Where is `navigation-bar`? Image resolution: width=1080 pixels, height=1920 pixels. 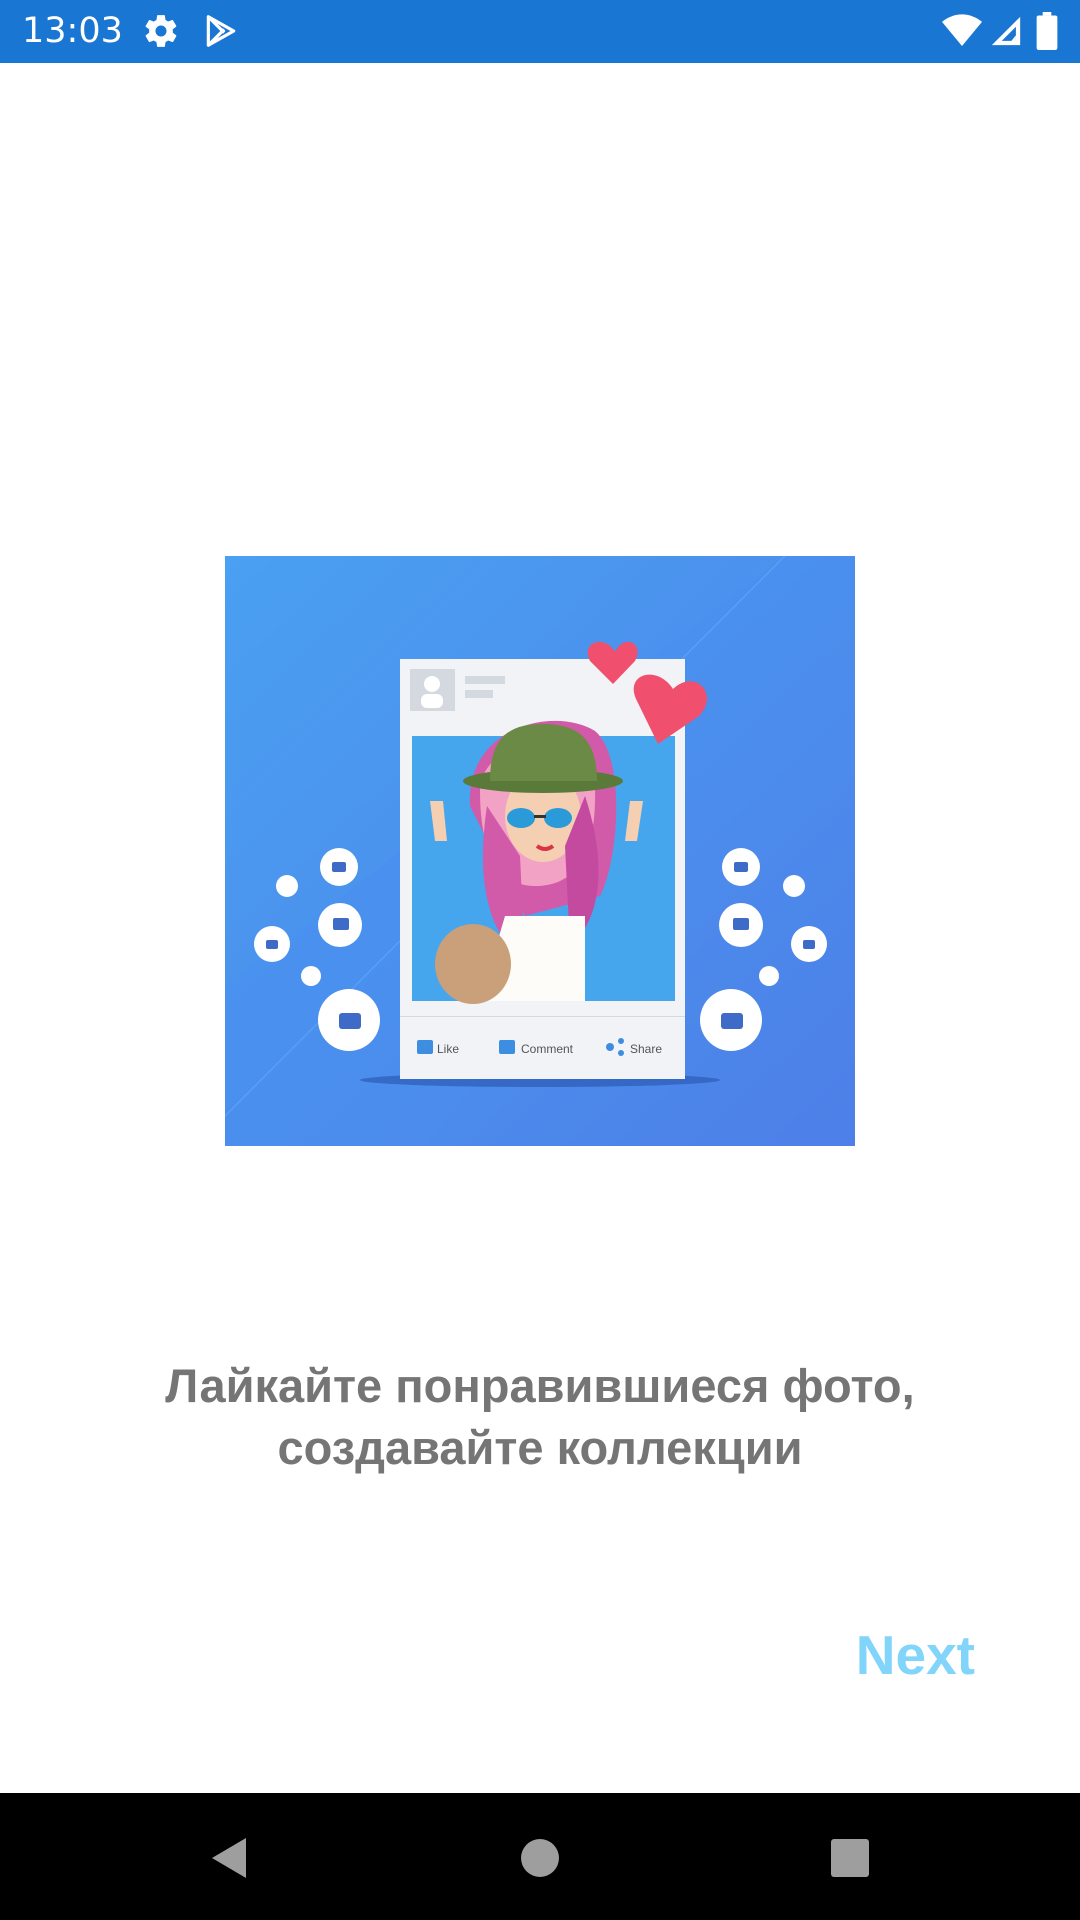
navigation-bar is located at coordinates (540, 1856).